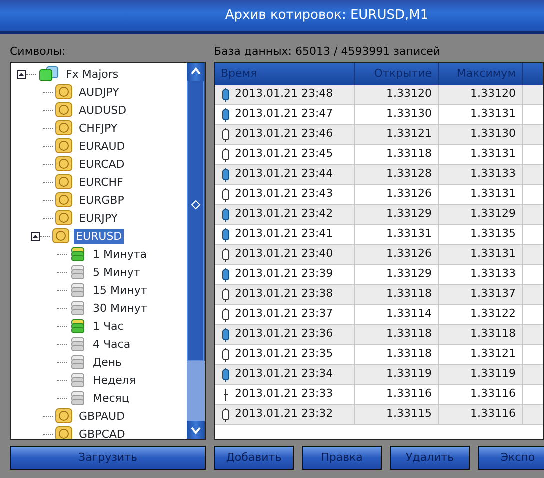 The image size is (544, 478). I want to click on tree-item: AUDJPY, so click(99, 92).